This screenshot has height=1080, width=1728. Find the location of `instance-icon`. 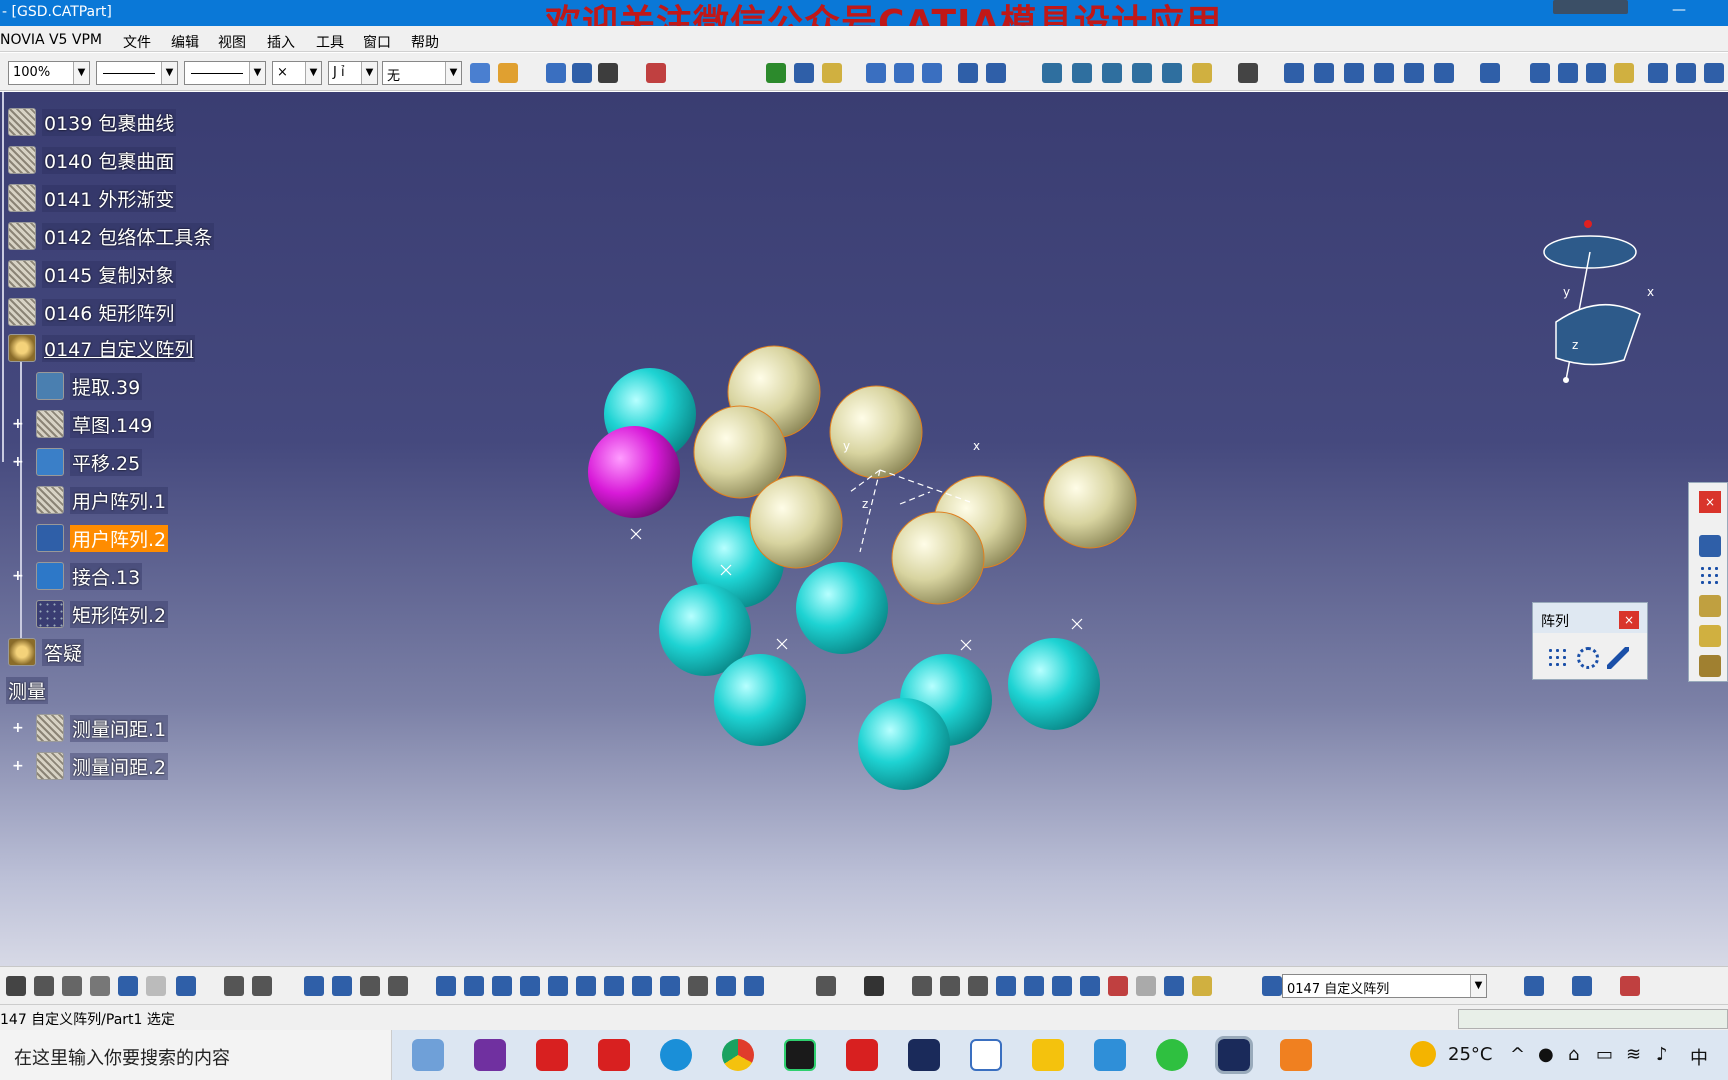

instance-icon is located at coordinates (1710, 666).